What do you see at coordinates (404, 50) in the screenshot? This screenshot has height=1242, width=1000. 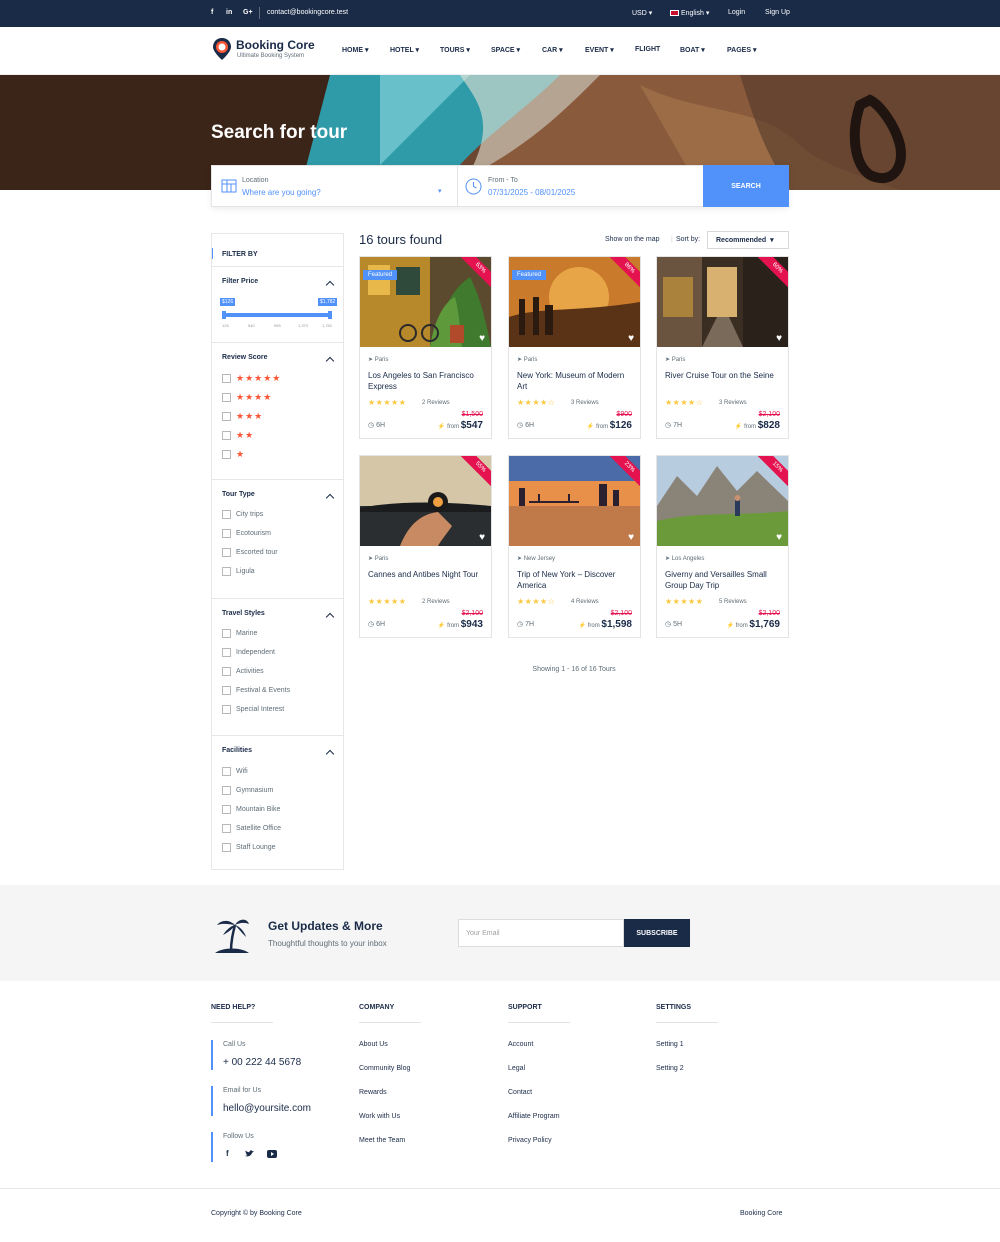 I see `nav-hotel: HOTEL ▾` at bounding box center [404, 50].